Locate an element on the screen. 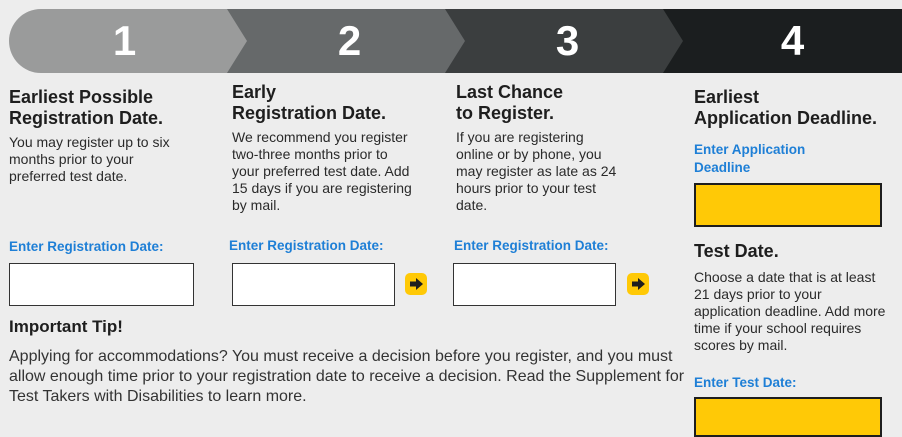  column-2-heading-line2: Registration Date. is located at coordinates (309, 113).